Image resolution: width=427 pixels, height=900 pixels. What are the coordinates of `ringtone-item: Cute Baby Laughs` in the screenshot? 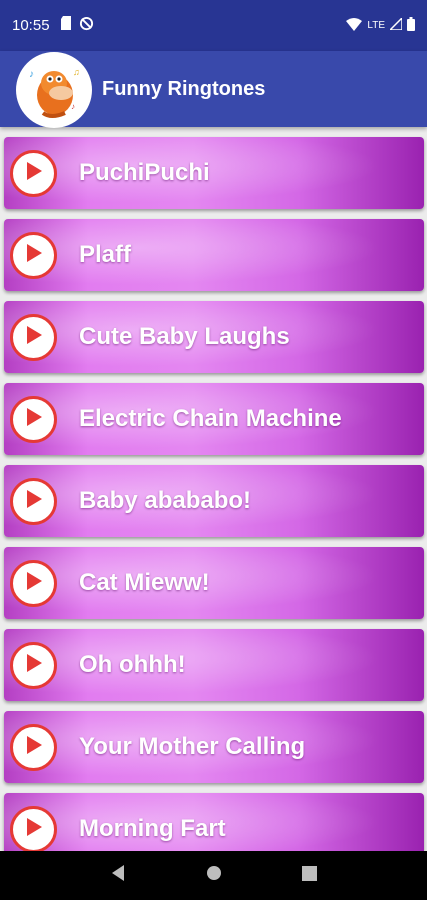 It's located at (214, 337).